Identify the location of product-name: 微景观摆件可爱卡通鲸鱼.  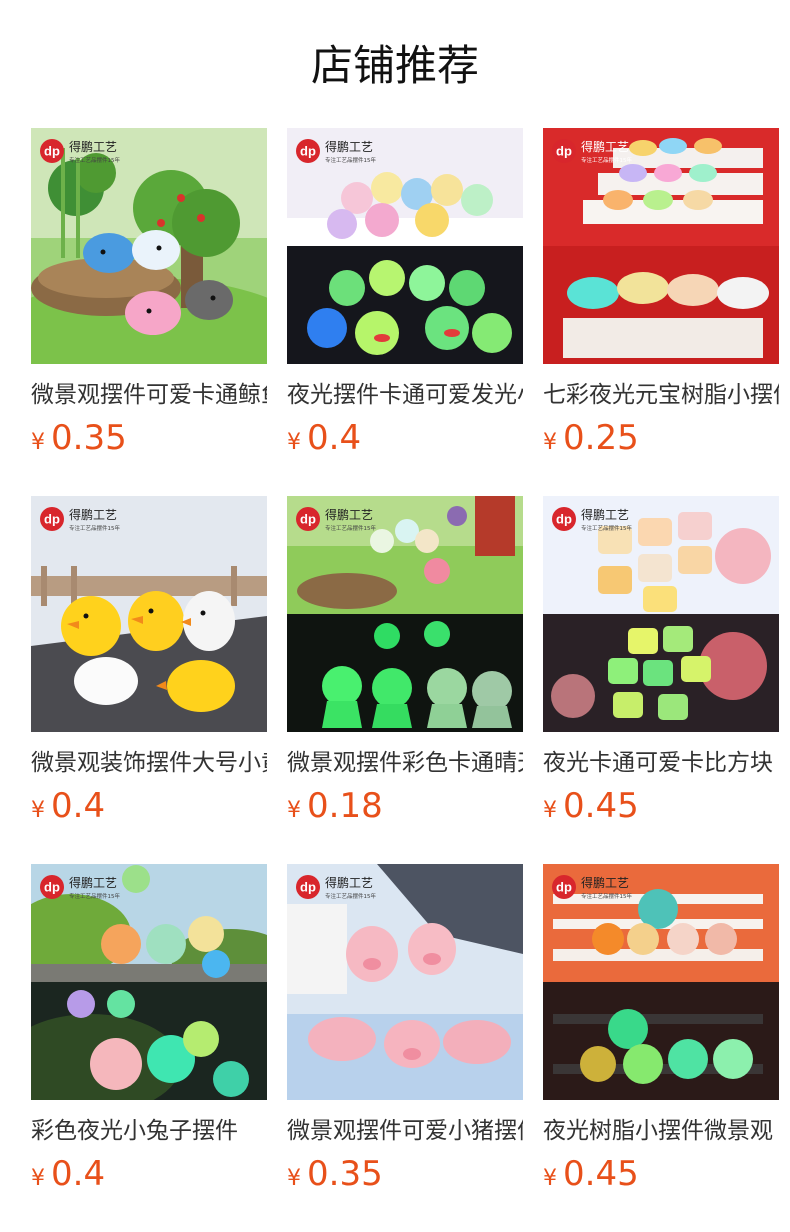
(149, 395).